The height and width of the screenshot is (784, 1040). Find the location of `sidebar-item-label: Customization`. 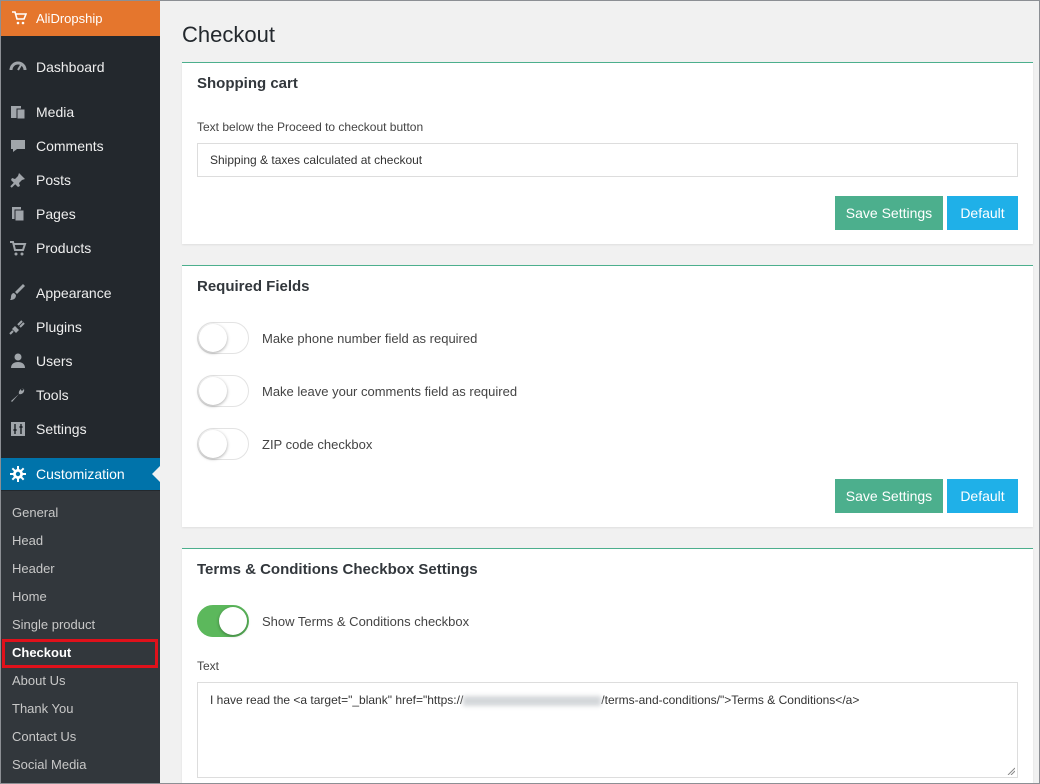

sidebar-item-label: Customization is located at coordinates (80, 474).